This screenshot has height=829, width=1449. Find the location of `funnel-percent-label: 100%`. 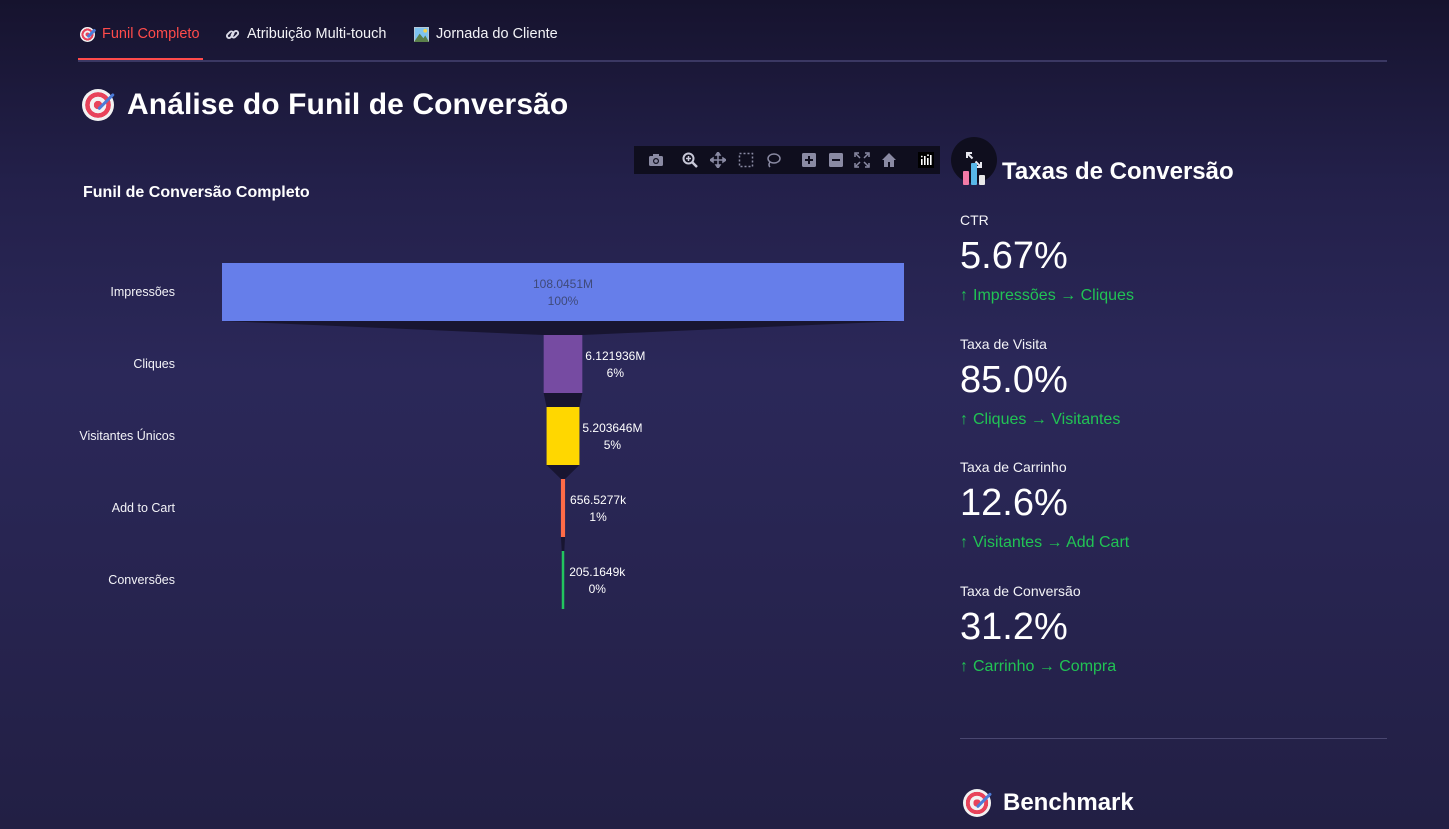

funnel-percent-label: 100% is located at coordinates (563, 301).